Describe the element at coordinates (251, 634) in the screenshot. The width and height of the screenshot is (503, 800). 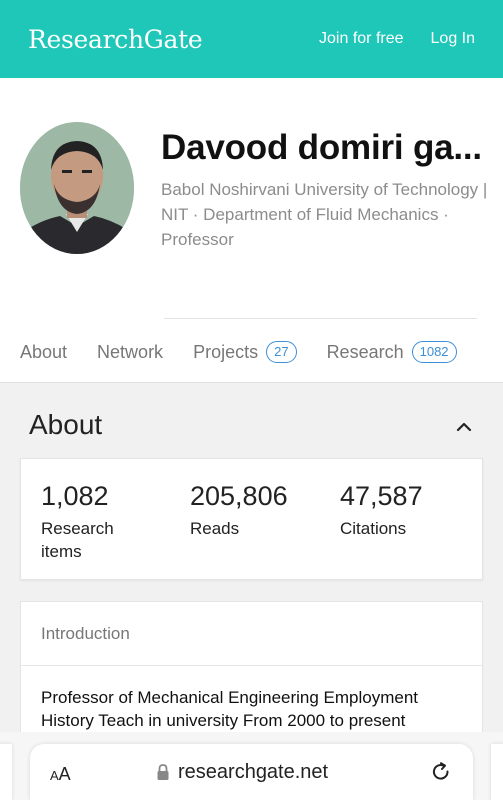
I see `introduction-heading: Introduction` at that location.